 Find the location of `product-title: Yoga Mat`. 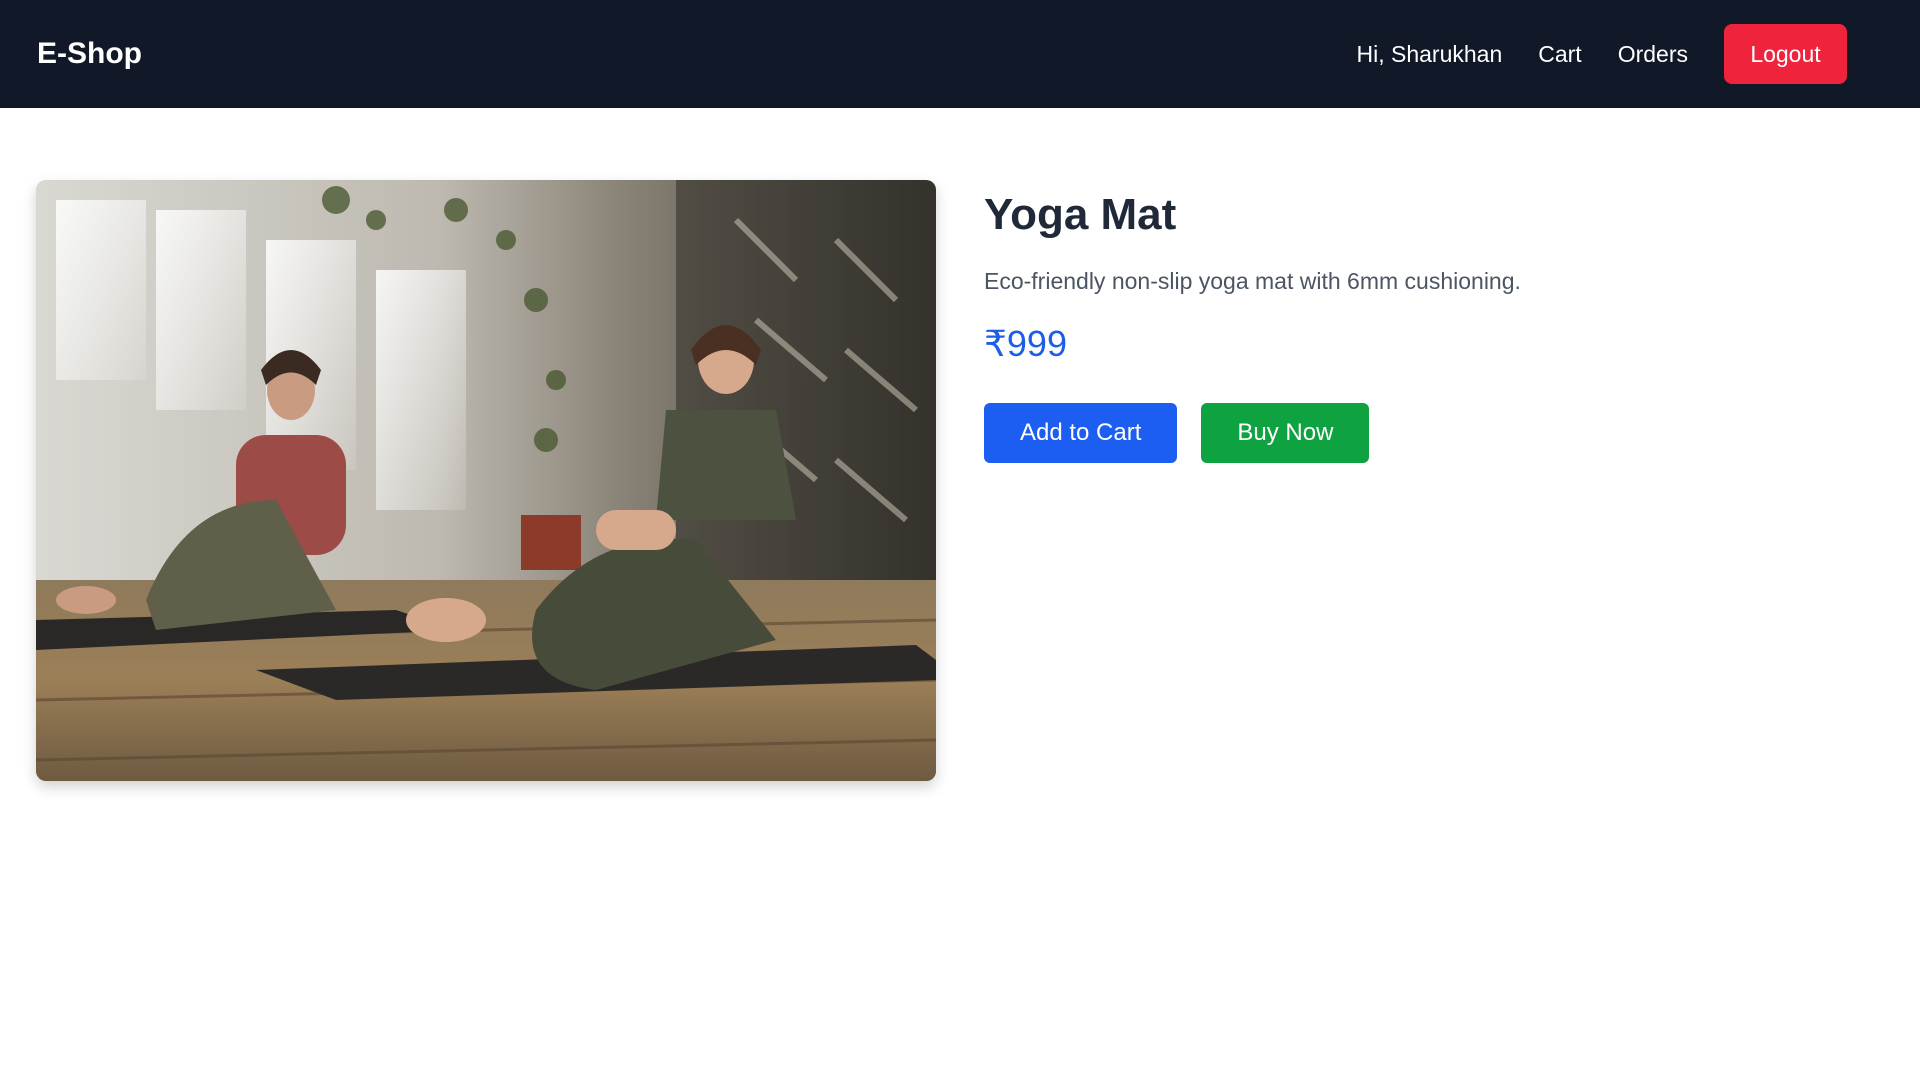

product-title: Yoga Mat is located at coordinates (1080, 214).